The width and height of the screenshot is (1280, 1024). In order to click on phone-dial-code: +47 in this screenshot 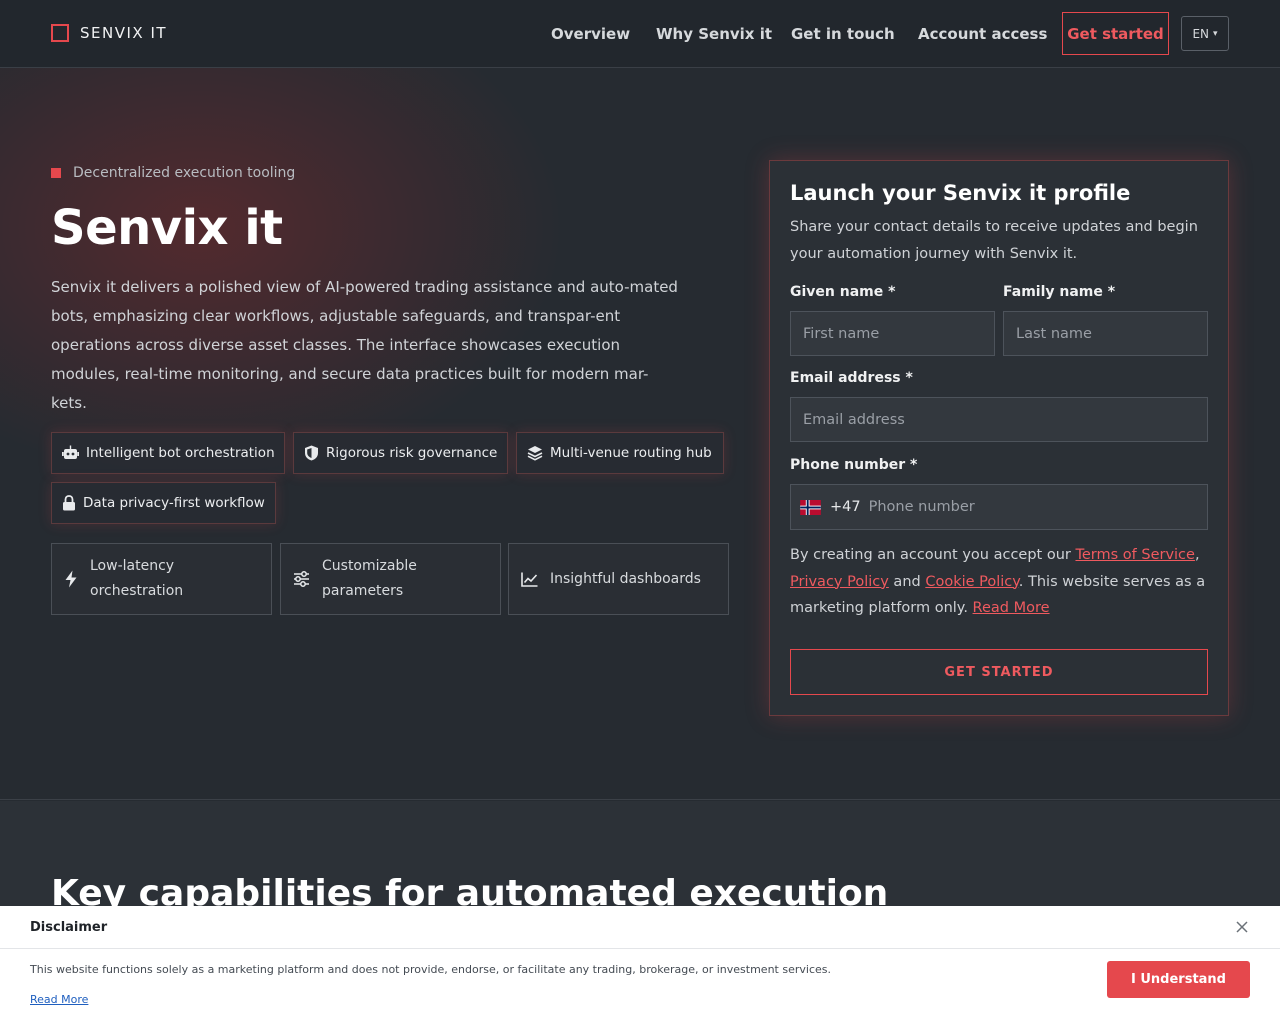, I will do `click(845, 507)`.